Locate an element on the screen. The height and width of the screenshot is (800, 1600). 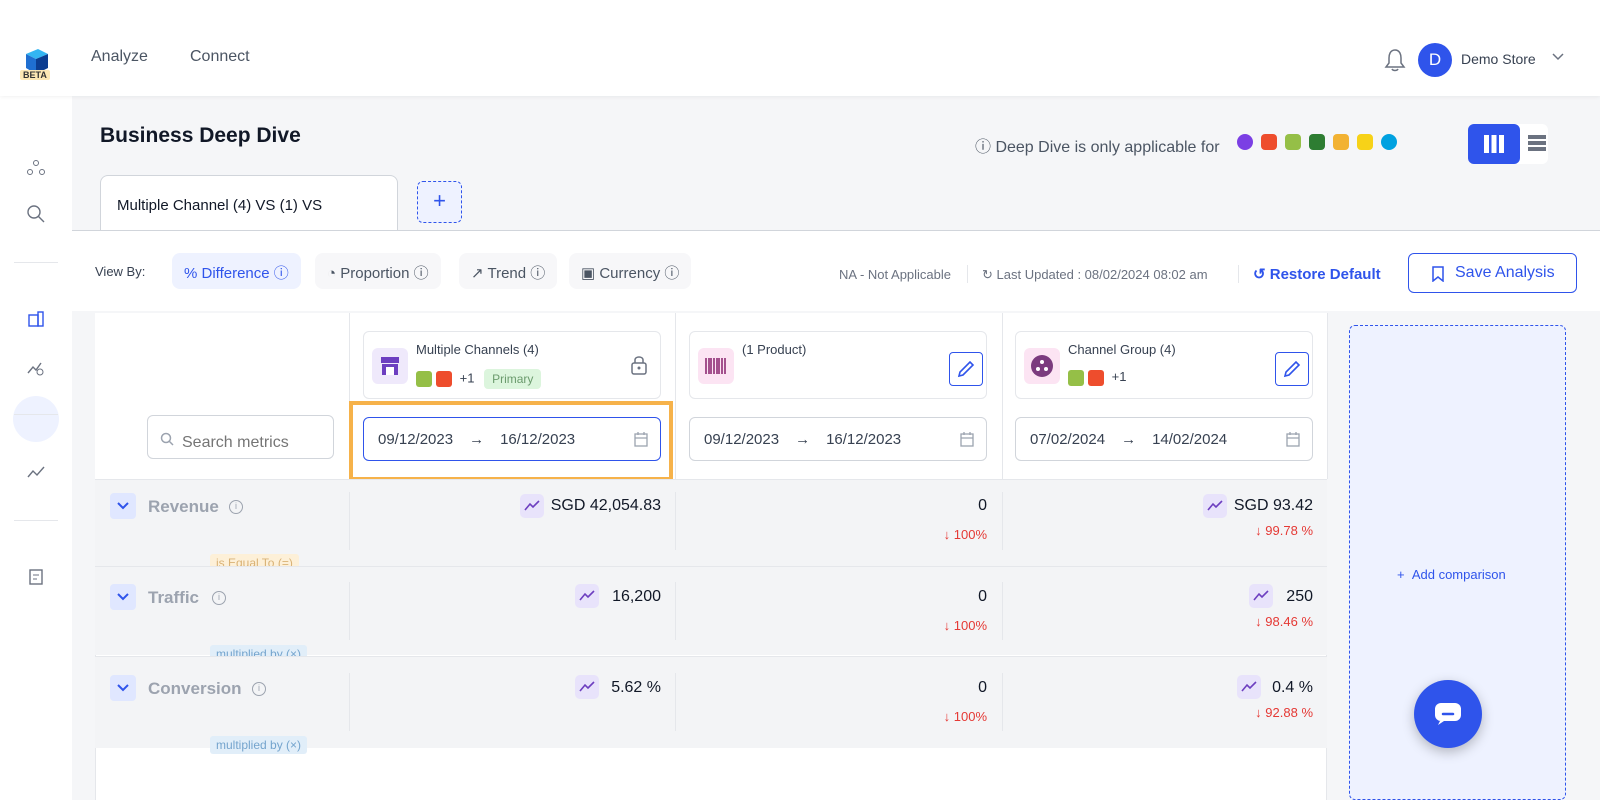
columns-icon is located at coordinates (1494, 144).